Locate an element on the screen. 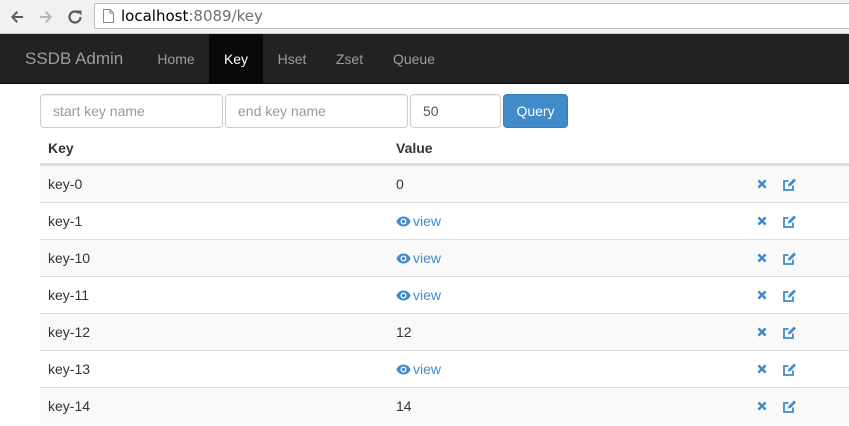 The height and width of the screenshot is (426, 849). table-row: key-12 12 is located at coordinates (444, 331).